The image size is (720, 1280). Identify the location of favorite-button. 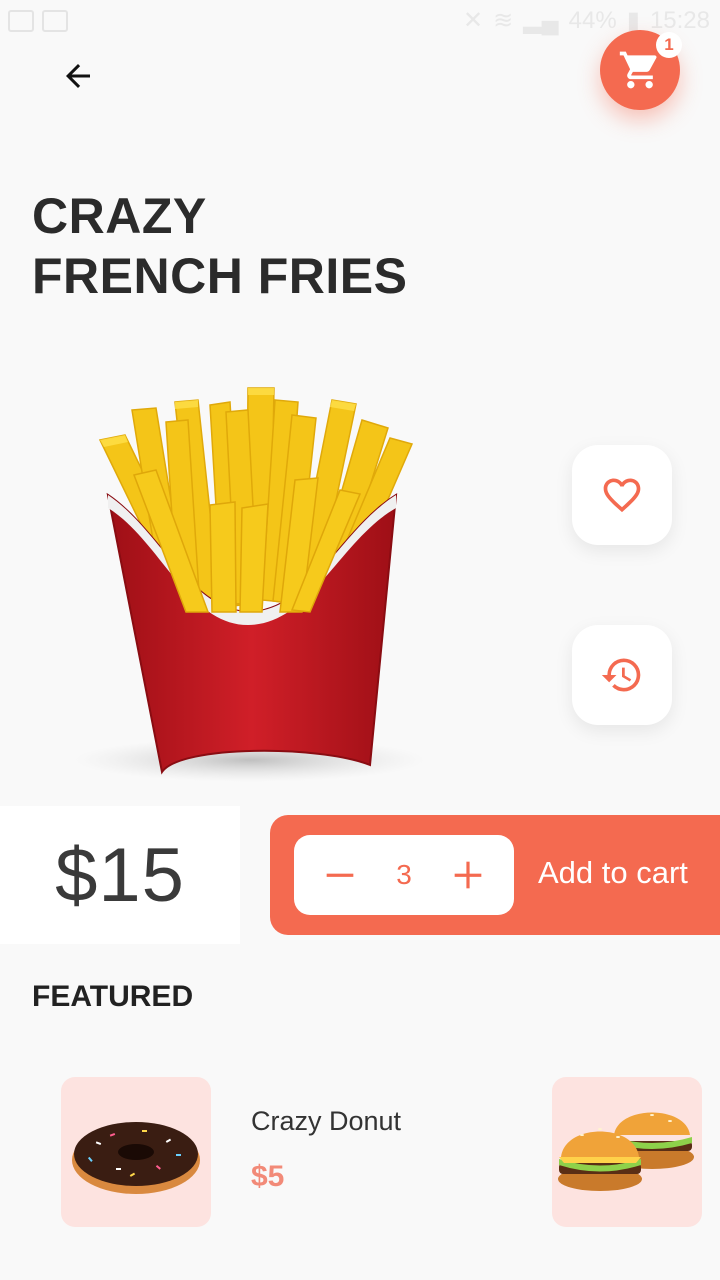
(622, 495).